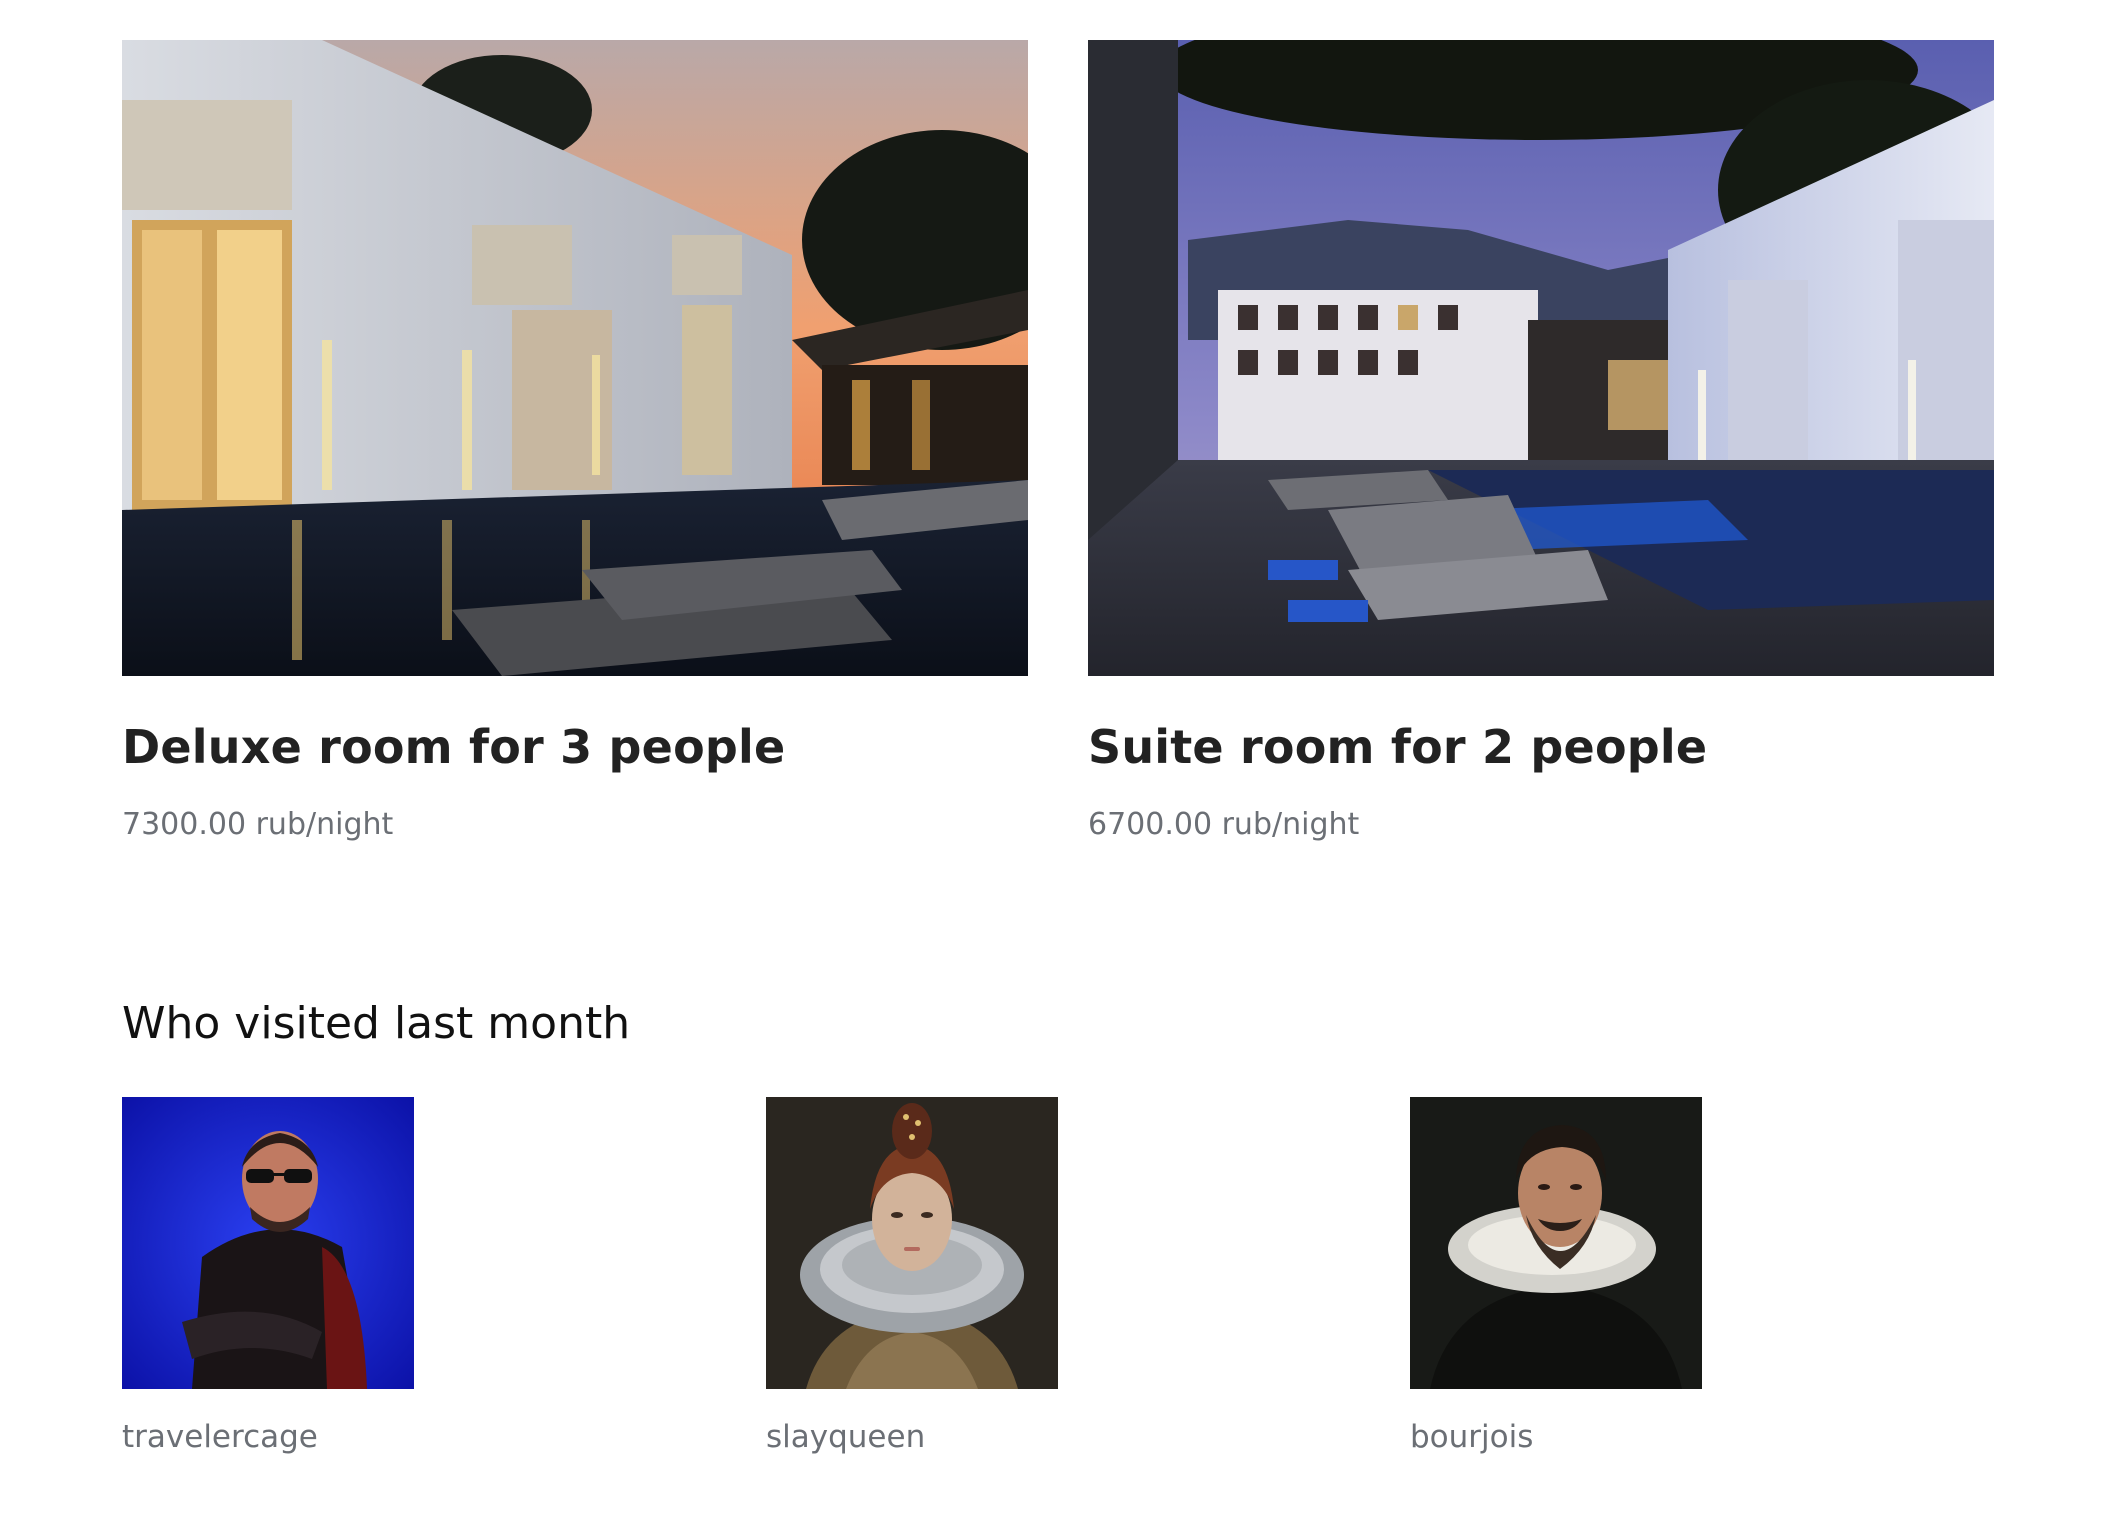 The width and height of the screenshot is (2102, 1522). Describe the element at coordinates (258, 825) in the screenshot. I see `room-price: 7300.00 rub/night` at that location.